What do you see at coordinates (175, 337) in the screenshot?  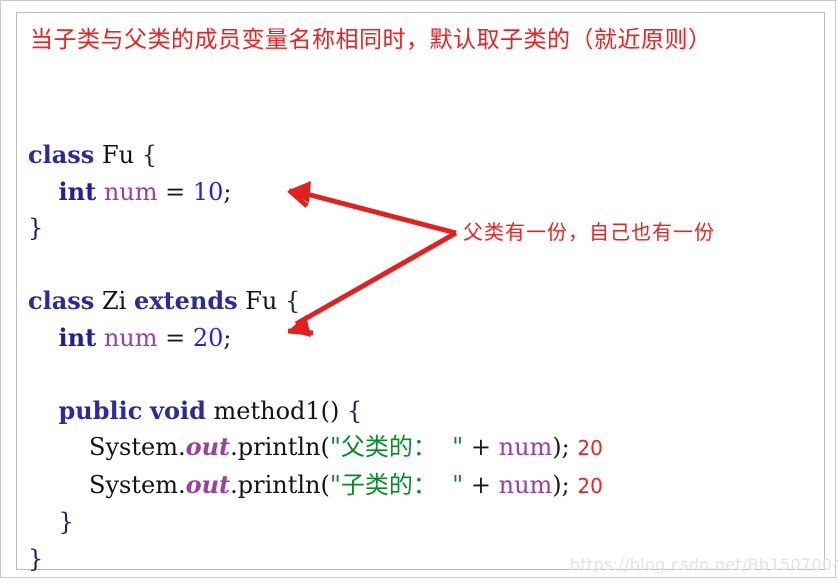 I see `equals-2: =` at bounding box center [175, 337].